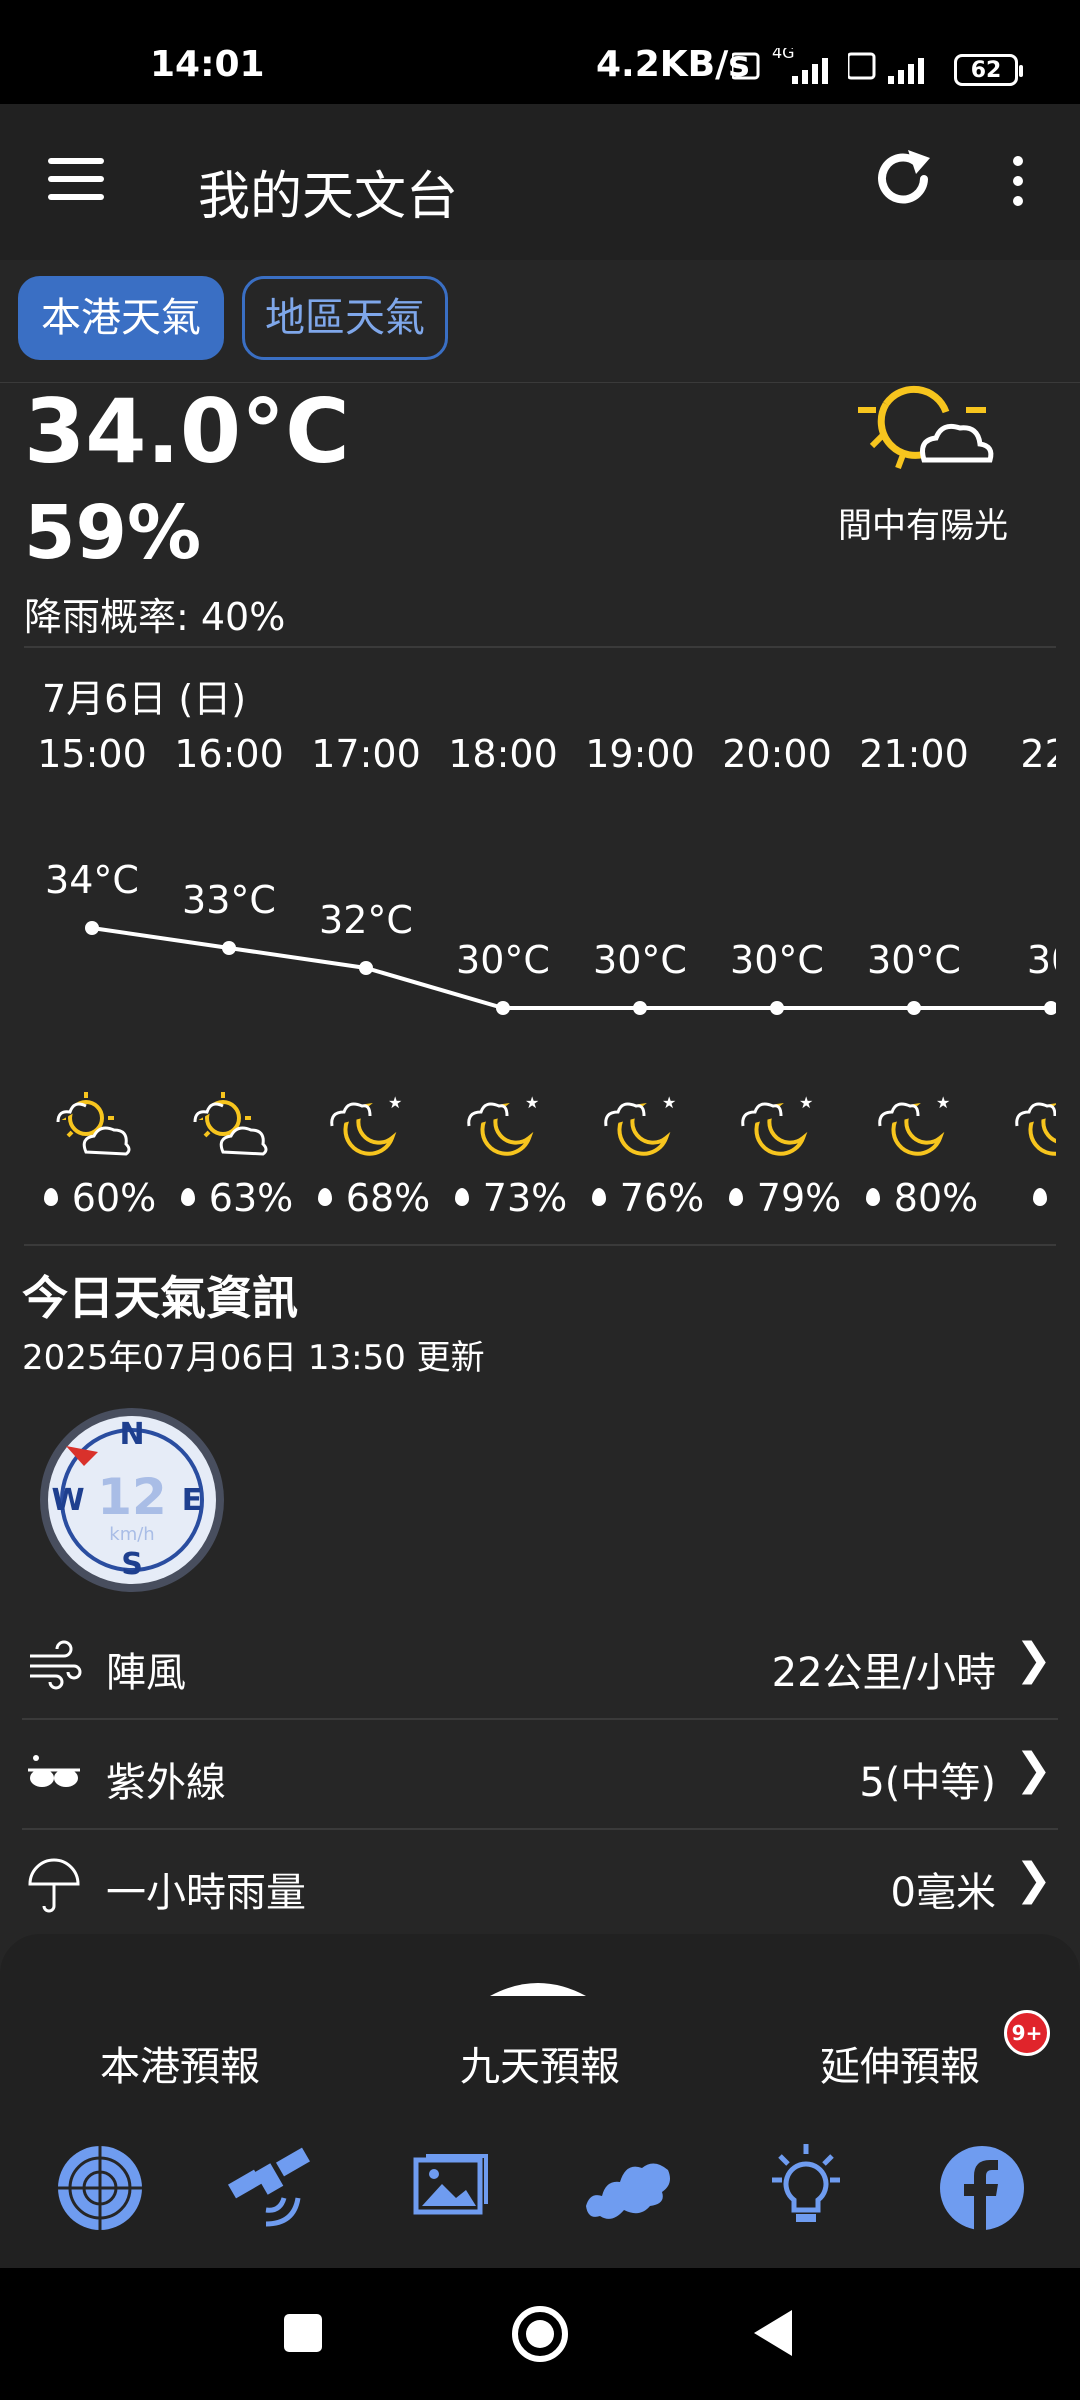 This screenshot has width=1080, height=2400. I want to click on status-bar: 14:01 4.2KB/s 4G 62, so click(540, 52).